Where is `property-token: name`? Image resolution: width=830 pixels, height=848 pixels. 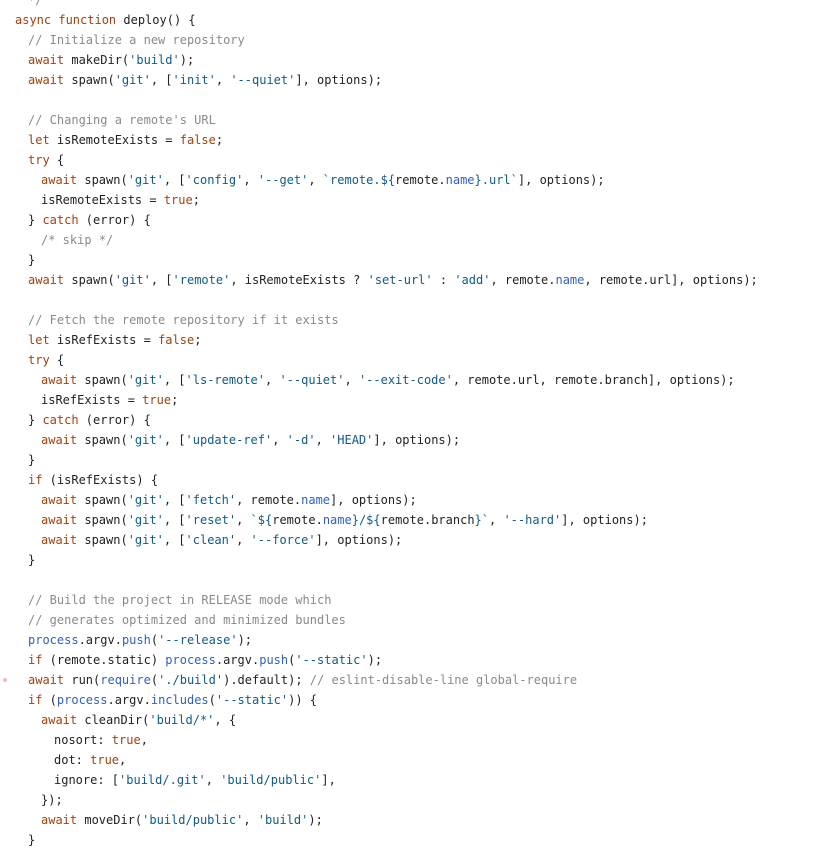 property-token: name is located at coordinates (316, 500).